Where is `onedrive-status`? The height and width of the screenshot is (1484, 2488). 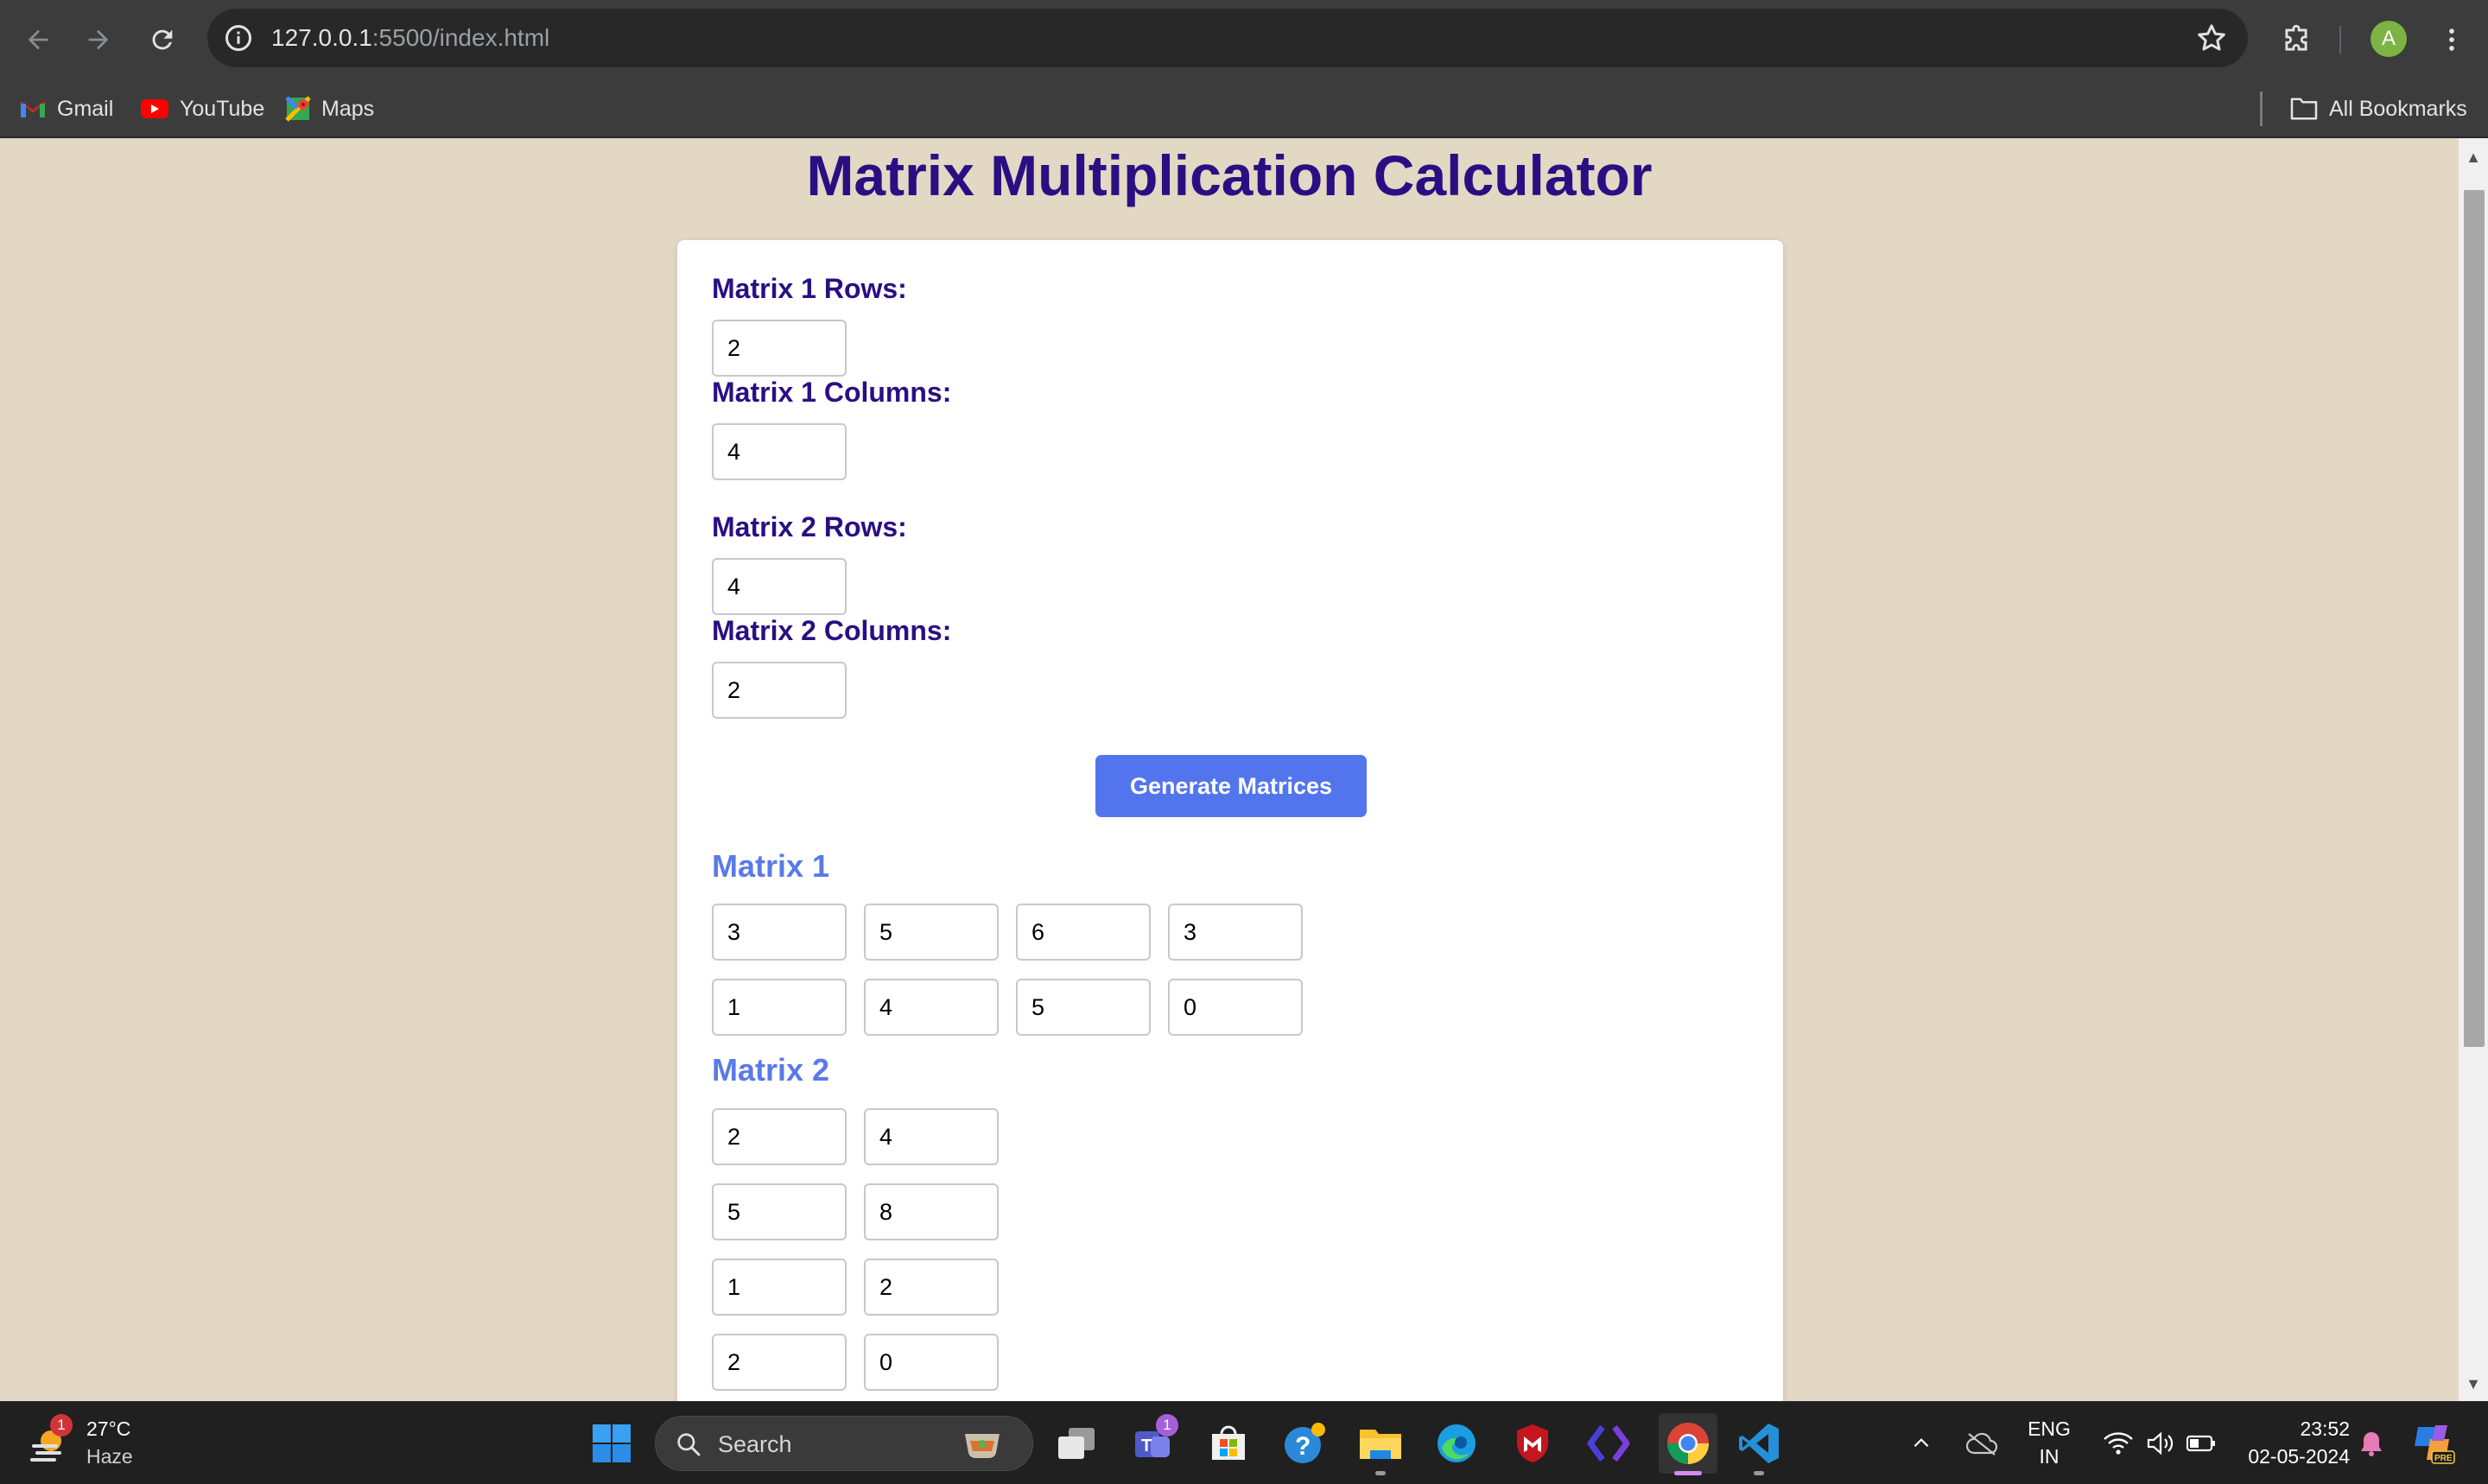 onedrive-status is located at coordinates (1982, 1443).